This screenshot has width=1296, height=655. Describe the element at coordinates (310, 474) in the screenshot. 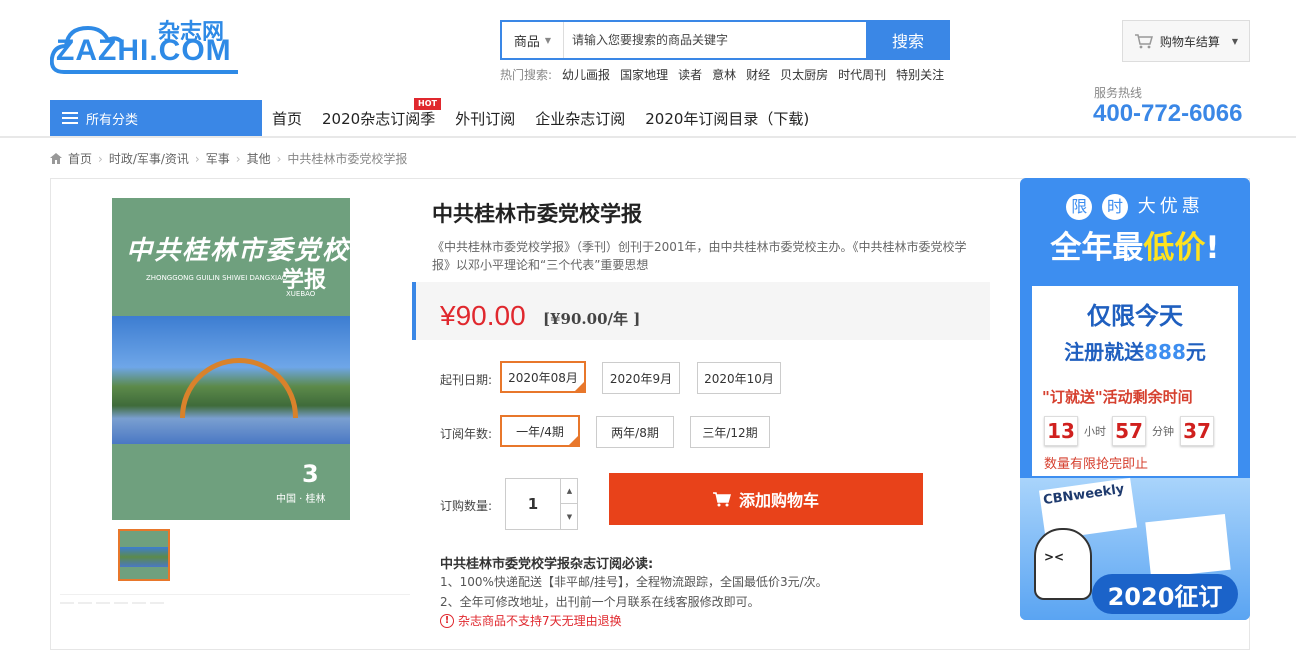

I see `cover-issue-number: 3` at that location.